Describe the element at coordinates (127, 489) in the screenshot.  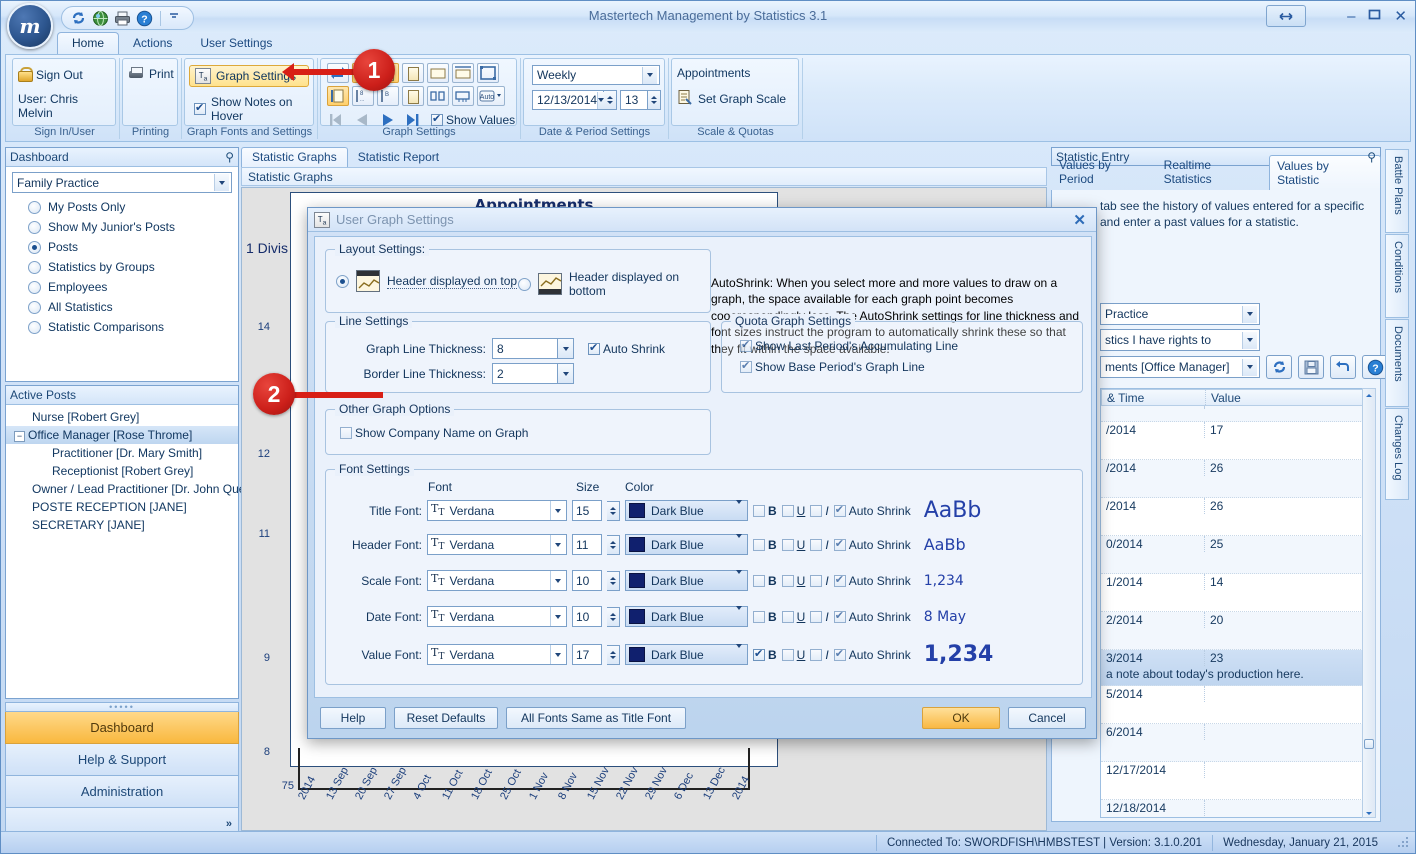
I see `tree-item-owner-lead-practitioner: Owner / Lead Practitioner [Dr. John Que]` at that location.